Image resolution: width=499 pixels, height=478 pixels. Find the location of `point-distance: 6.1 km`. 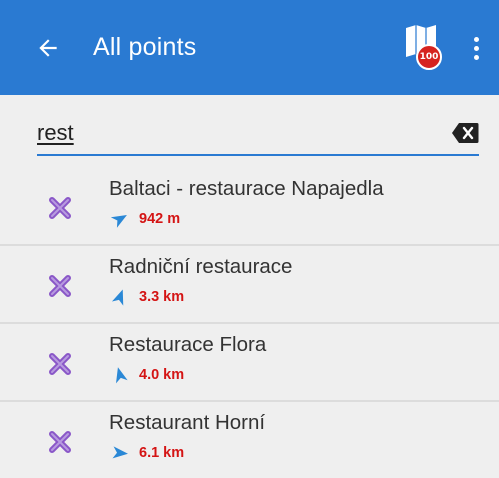

point-distance: 6.1 km is located at coordinates (146, 453).